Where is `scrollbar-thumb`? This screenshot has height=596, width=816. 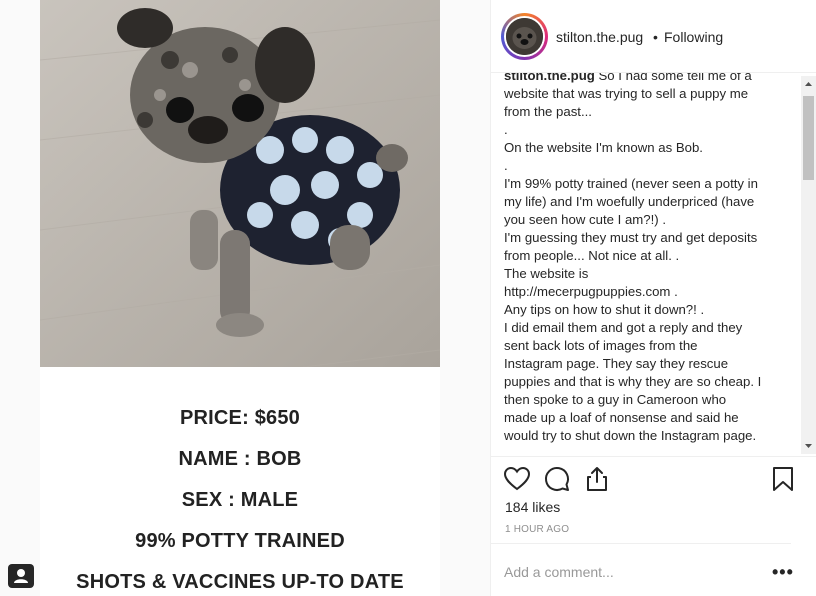
scrollbar-thumb is located at coordinates (808, 138).